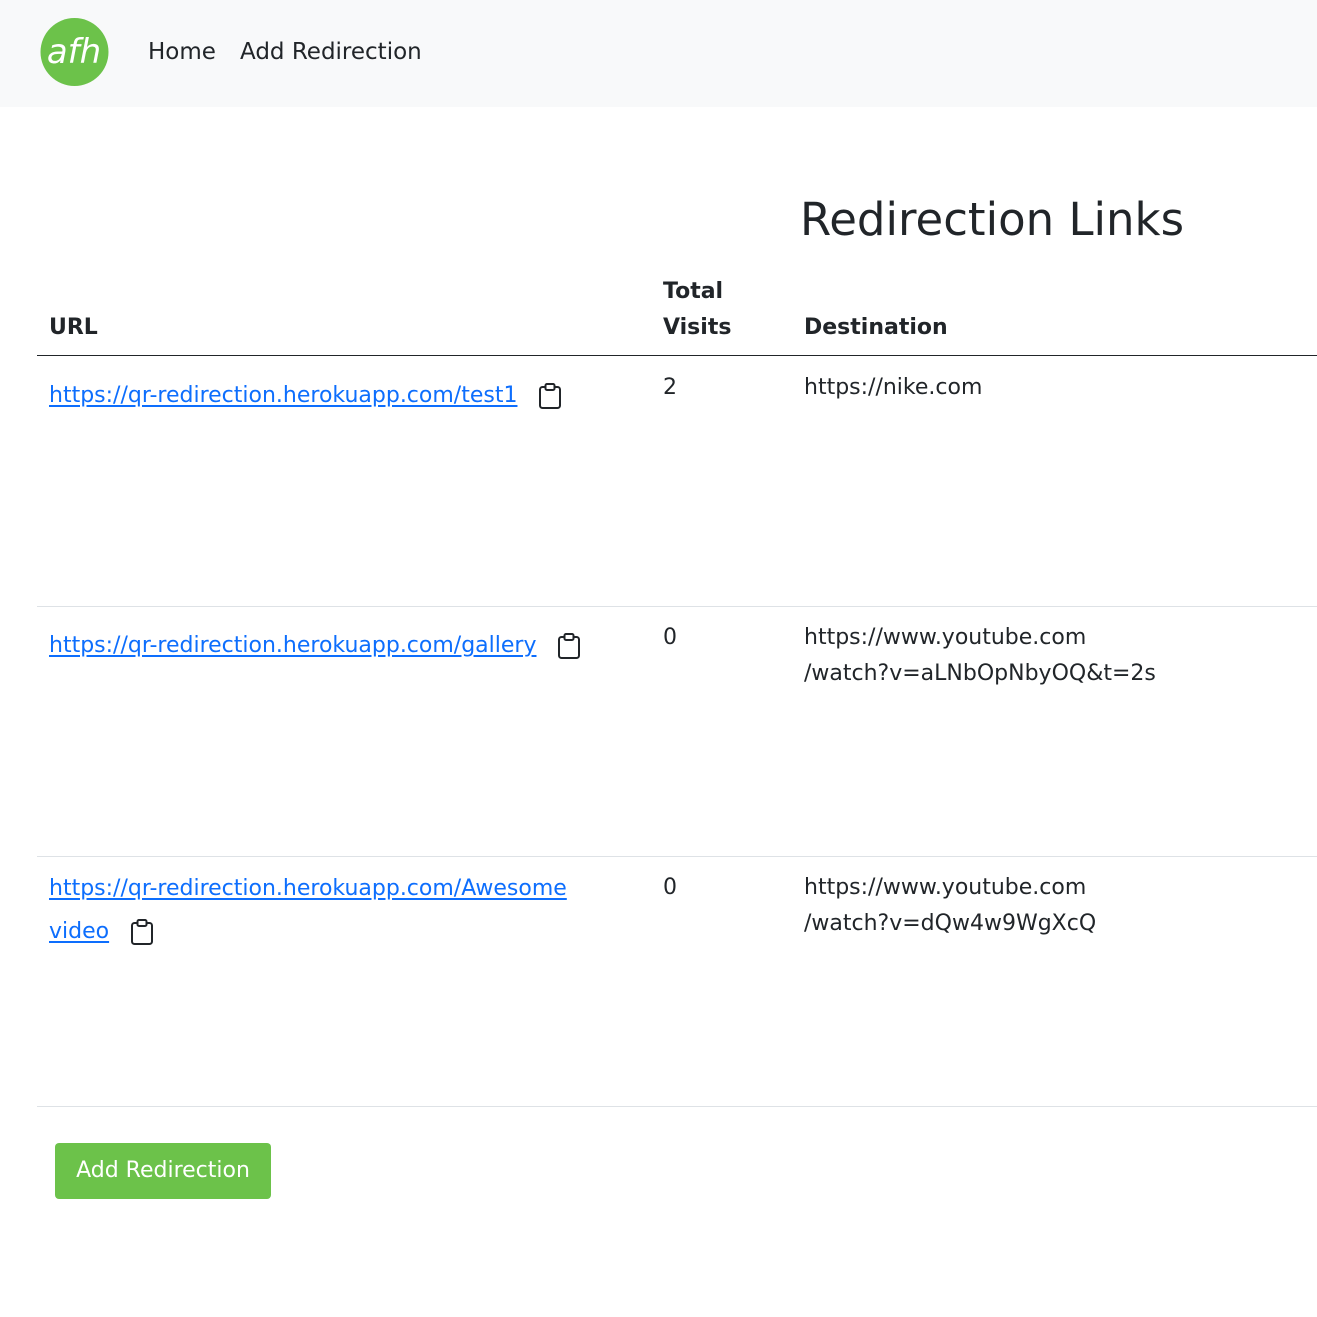 The image size is (1317, 1317). Describe the element at coordinates (697, 327) in the screenshot. I see `column-header-total-visits-line2: Visits` at that location.